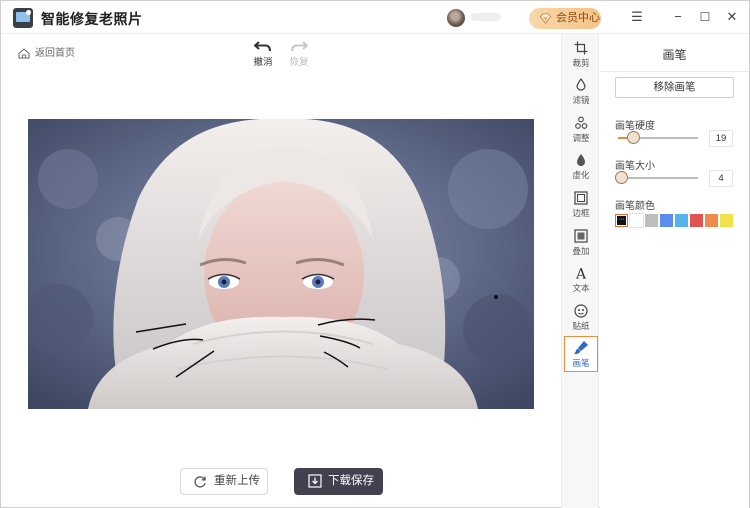  I want to click on overlay-icon, so click(581, 236).